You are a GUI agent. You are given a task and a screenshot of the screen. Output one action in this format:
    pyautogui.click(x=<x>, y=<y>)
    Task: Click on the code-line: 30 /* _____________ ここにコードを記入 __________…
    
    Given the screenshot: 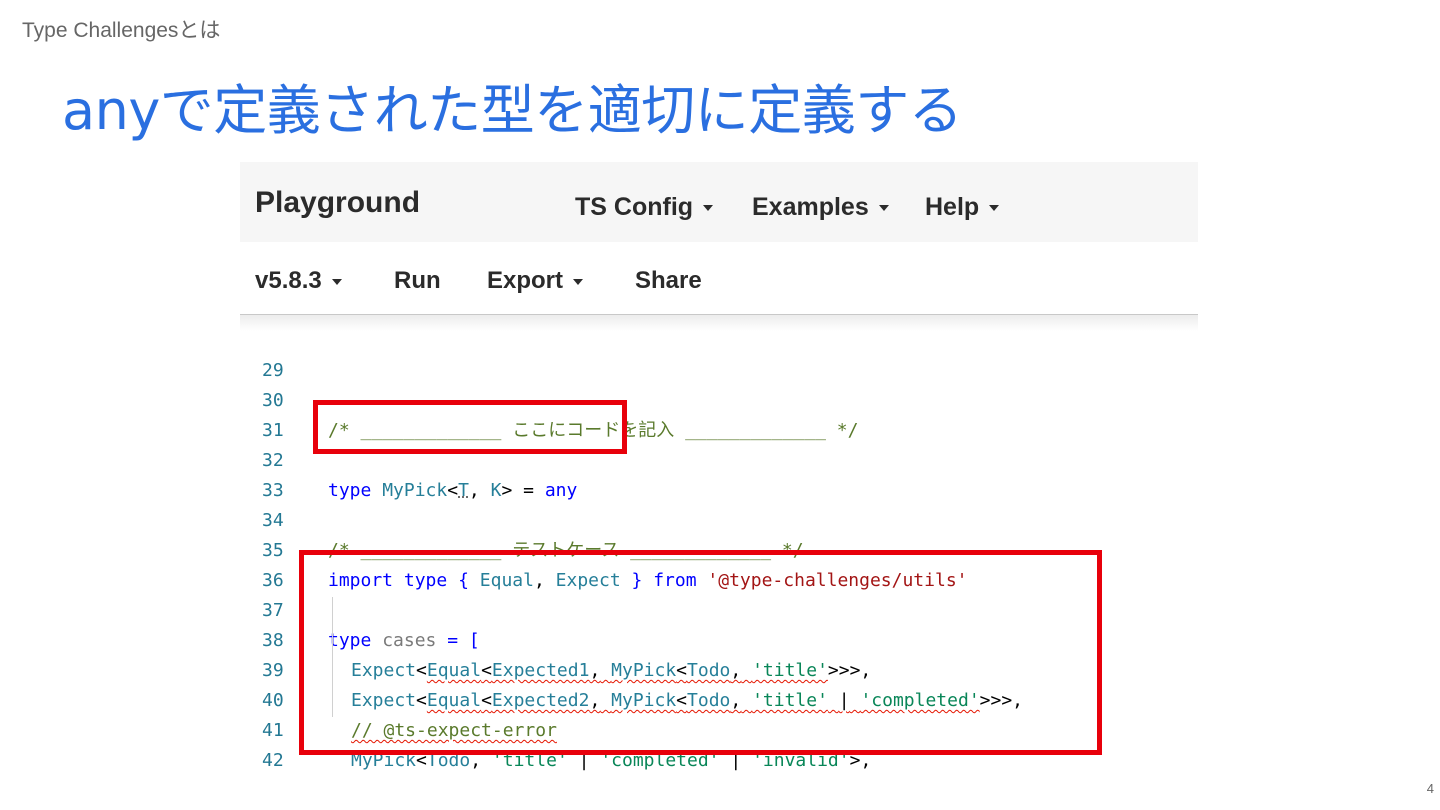 What is the action you would take?
    pyautogui.click(x=549, y=398)
    